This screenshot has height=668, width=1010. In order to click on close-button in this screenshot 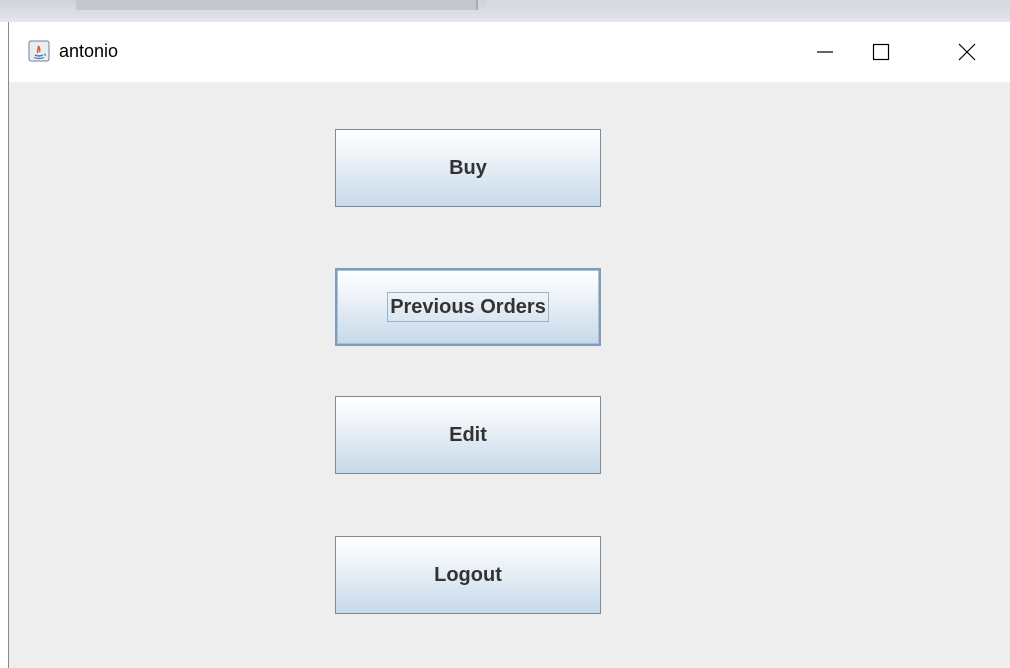, I will do `click(967, 52)`.